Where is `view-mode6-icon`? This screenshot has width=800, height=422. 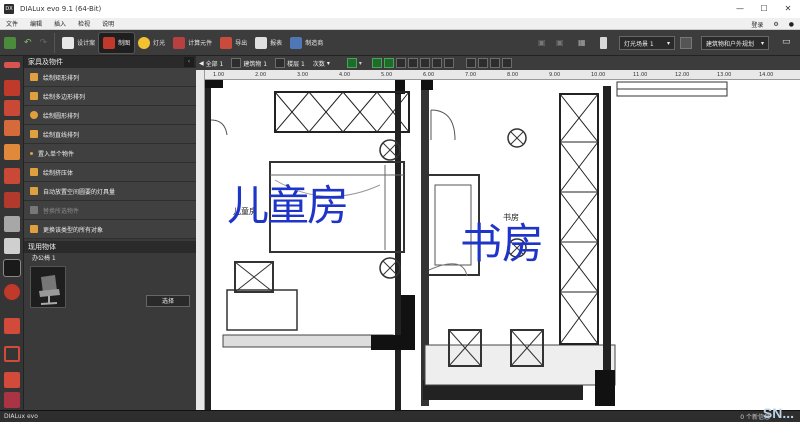 view-mode6-icon is located at coordinates (436, 63).